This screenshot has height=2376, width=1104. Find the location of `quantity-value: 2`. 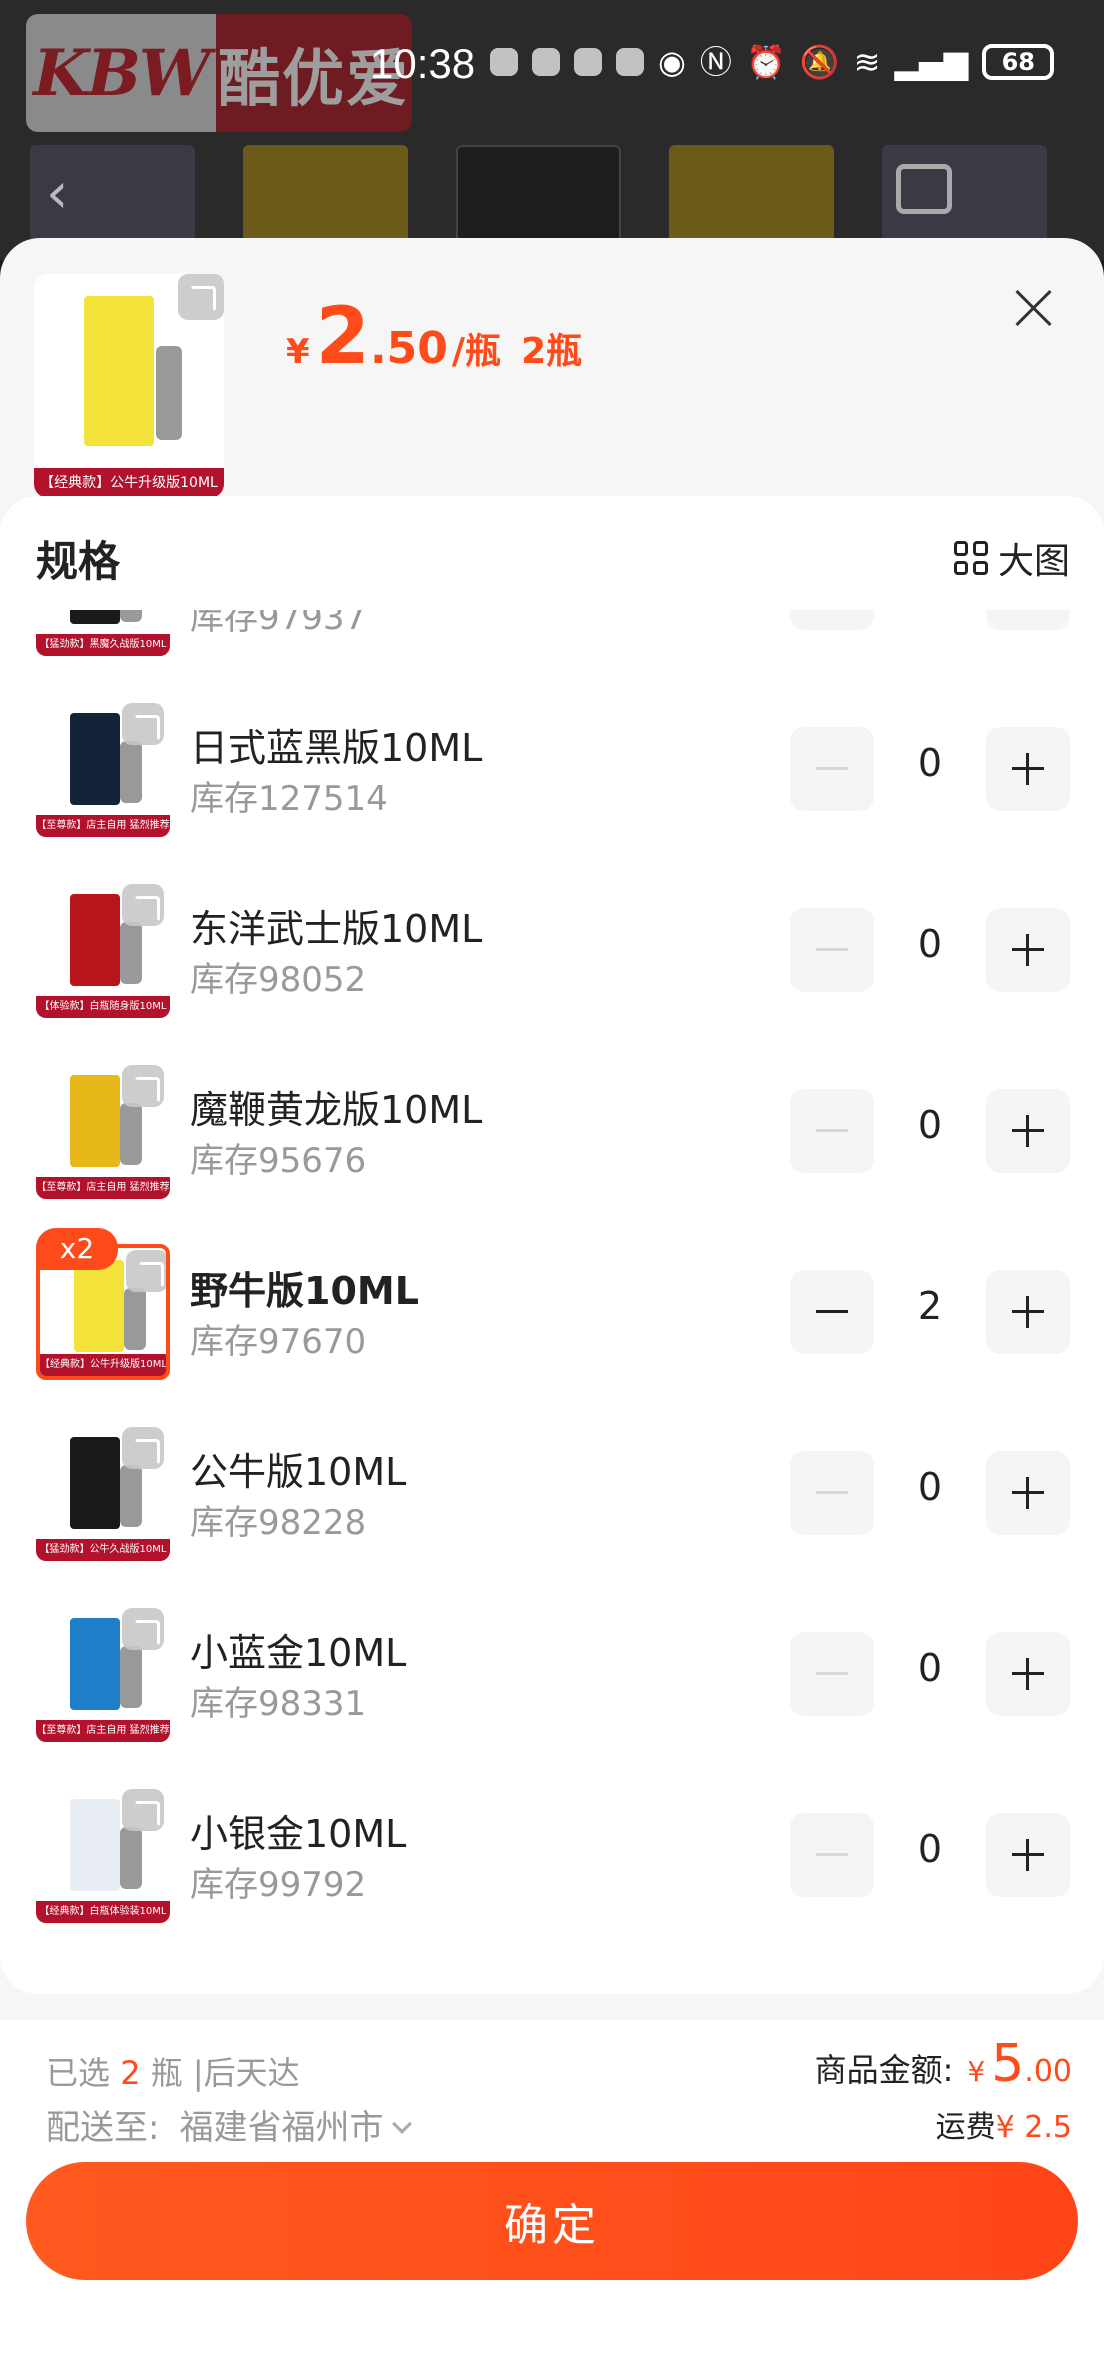

quantity-value: 2 is located at coordinates (930, 1306).